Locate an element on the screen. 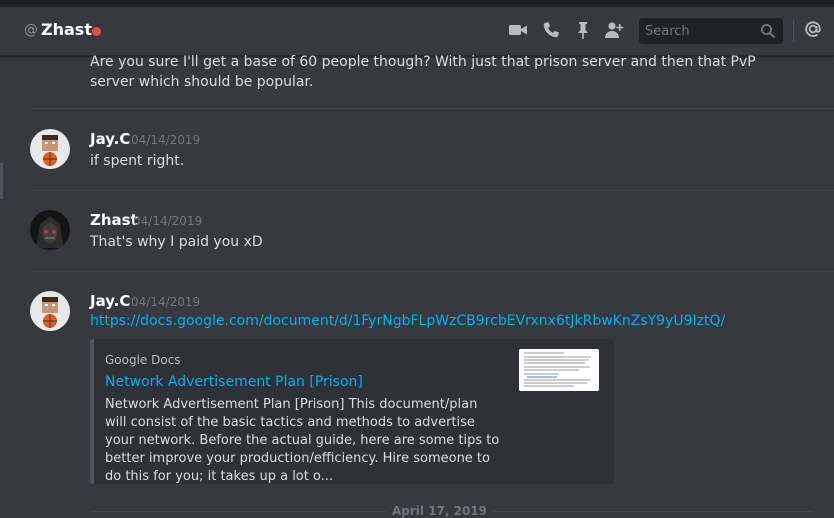 The width and height of the screenshot is (834, 518). embed-thumbnail is located at coordinates (559, 370).